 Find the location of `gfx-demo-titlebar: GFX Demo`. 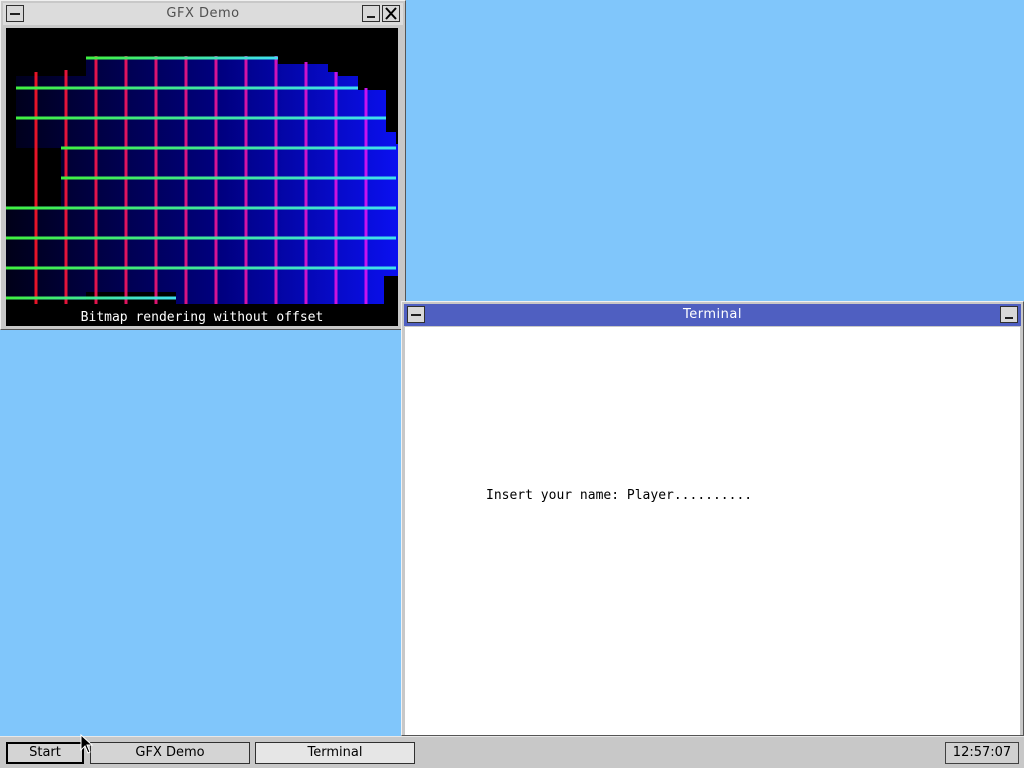

gfx-demo-titlebar: GFX Demo is located at coordinates (203, 14).